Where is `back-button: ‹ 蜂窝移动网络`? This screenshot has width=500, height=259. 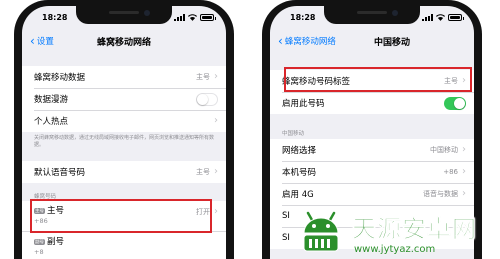
back-button: ‹ 蜂窝移动网络 is located at coordinates (307, 41).